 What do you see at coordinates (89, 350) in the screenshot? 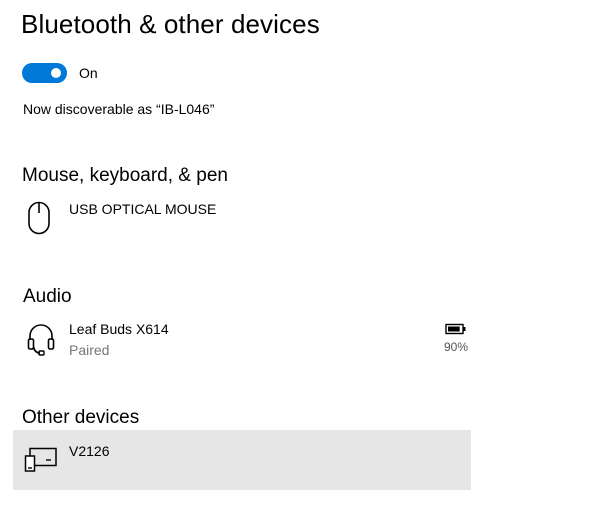
I see `device-status: Paired` at bounding box center [89, 350].